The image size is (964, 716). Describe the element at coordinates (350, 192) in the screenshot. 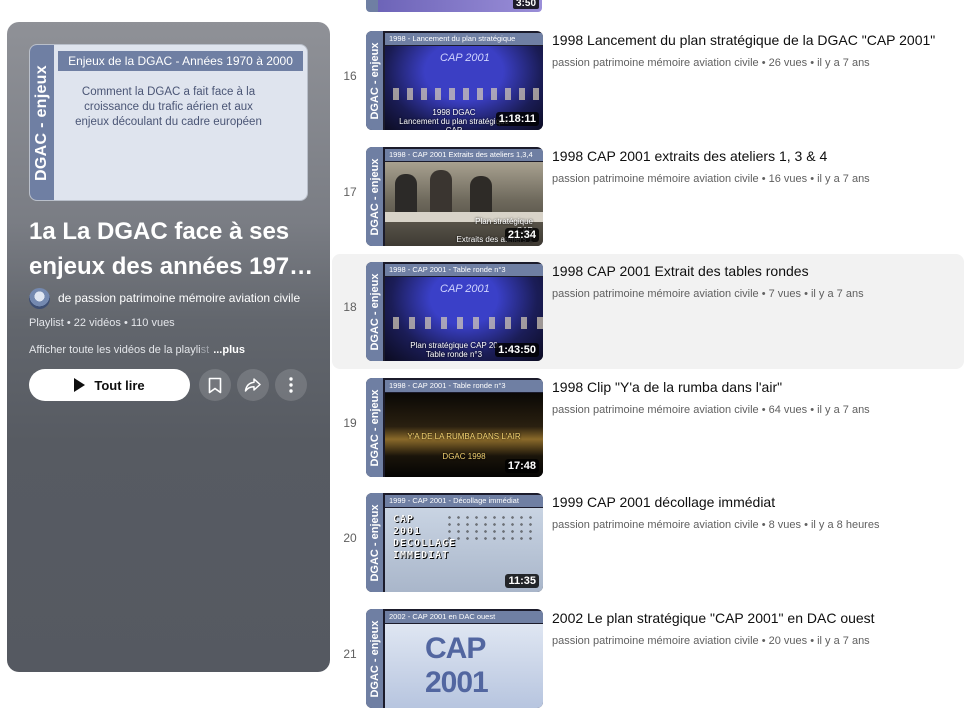

I see `video-index: 17` at that location.